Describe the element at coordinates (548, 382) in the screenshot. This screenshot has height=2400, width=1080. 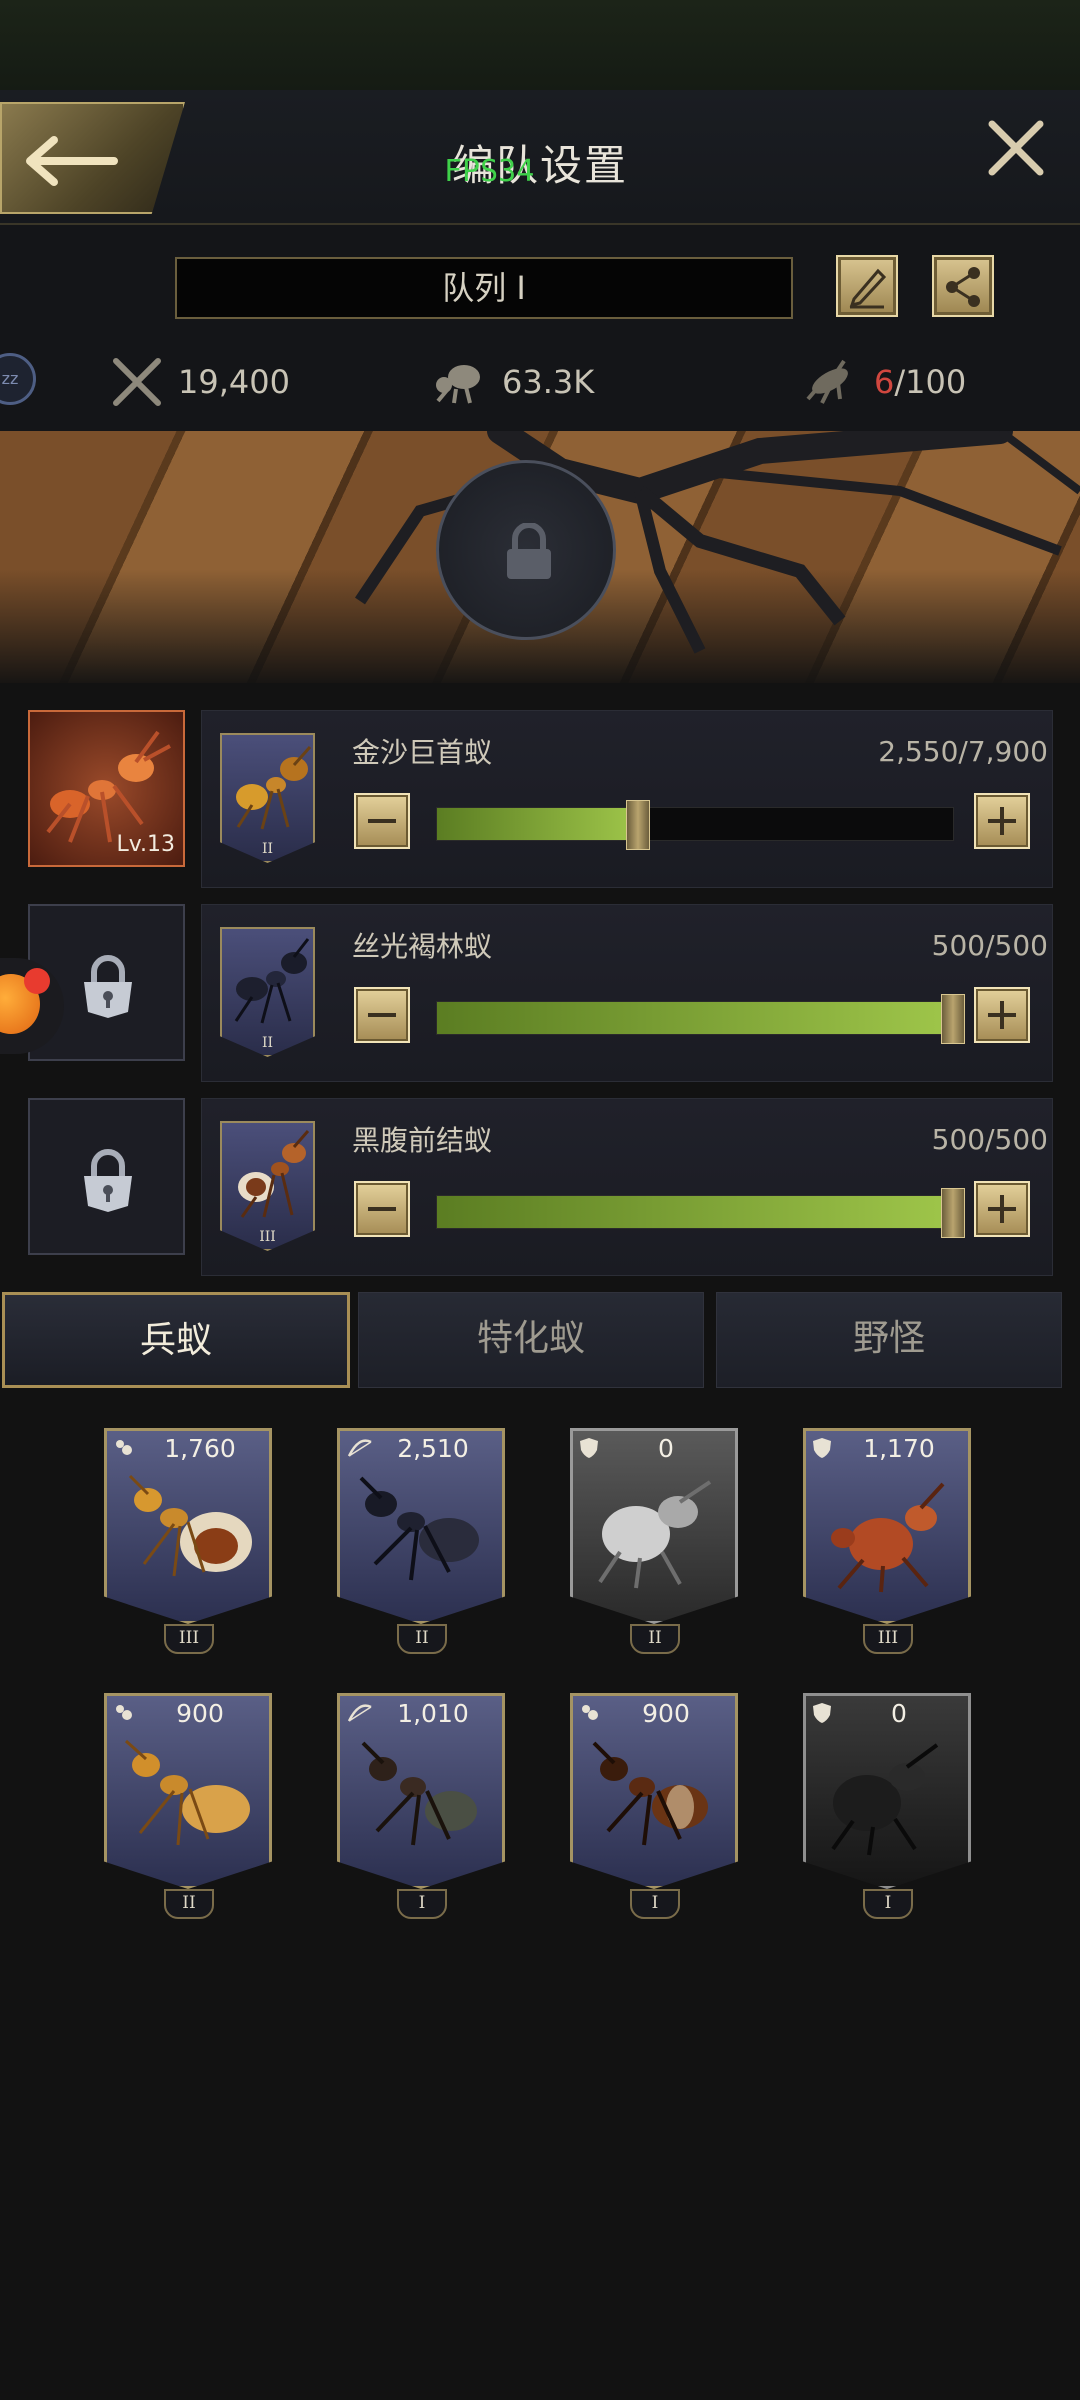
I see `load-value: 63.3K` at that location.